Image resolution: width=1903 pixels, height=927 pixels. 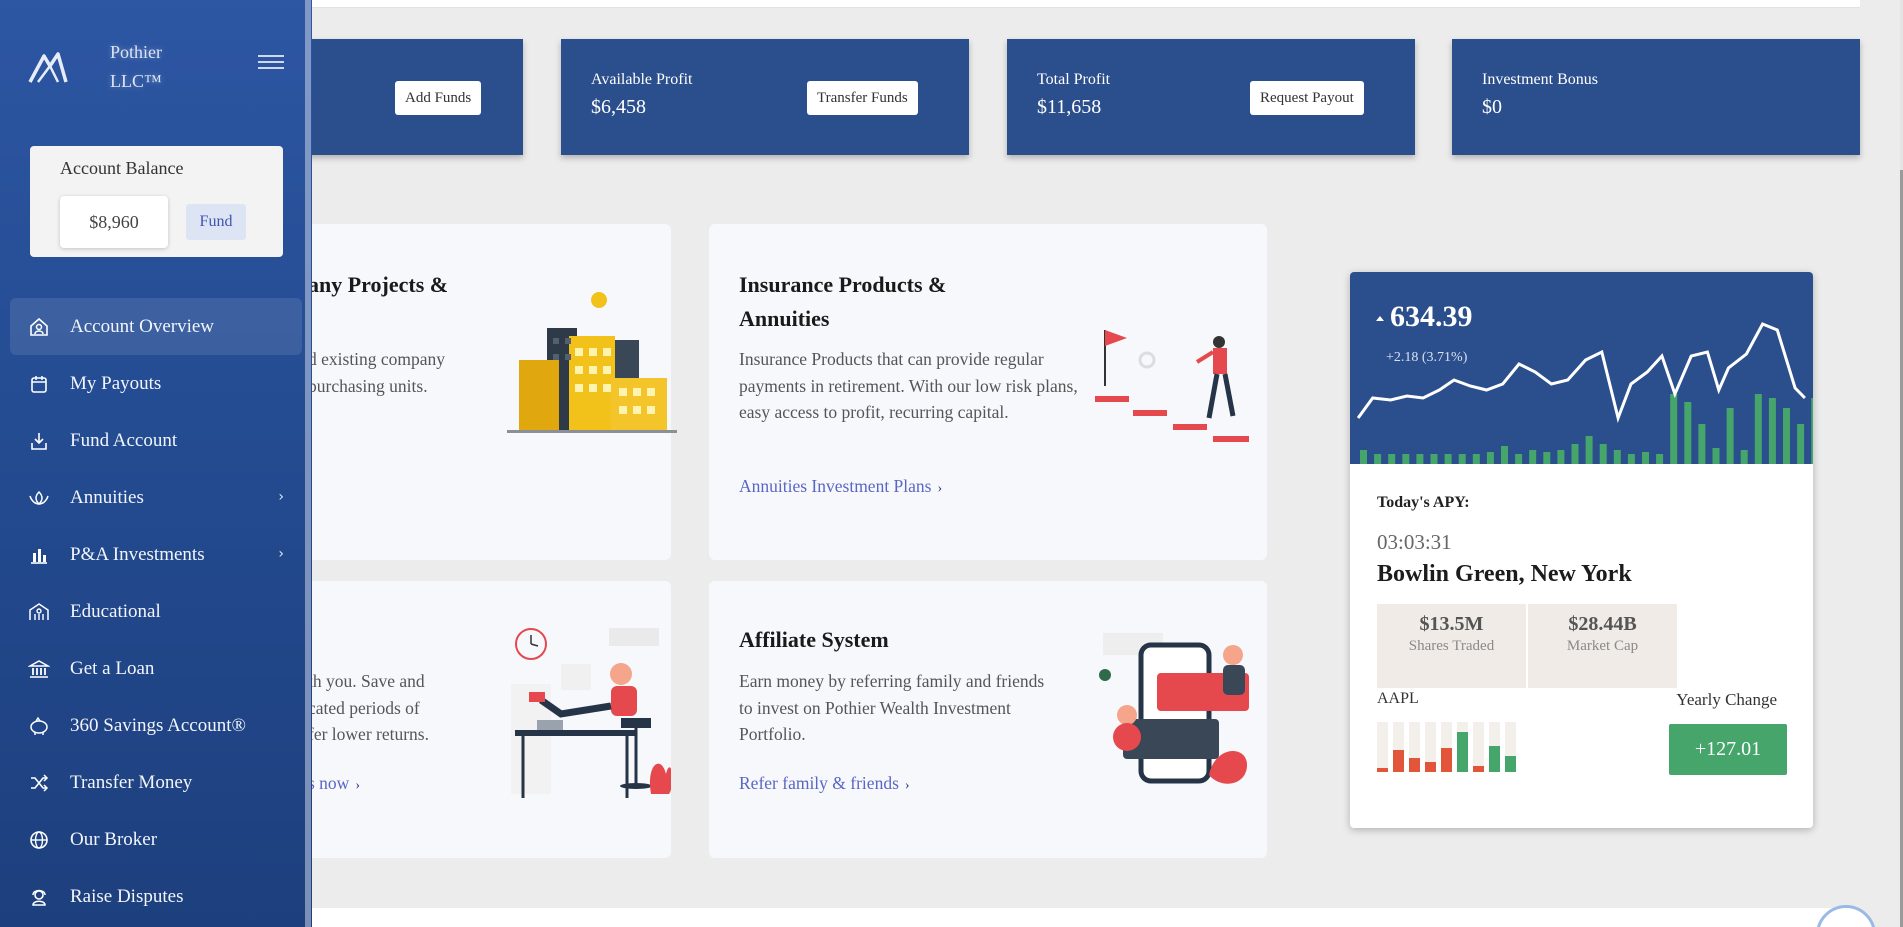 I want to click on sidebar-item-account-overview: Account Overview, so click(x=156, y=326).